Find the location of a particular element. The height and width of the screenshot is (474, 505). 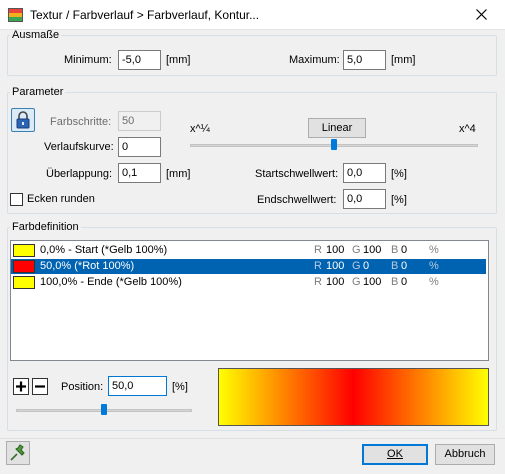

parameter-legend: Parameter is located at coordinates (38, 92).